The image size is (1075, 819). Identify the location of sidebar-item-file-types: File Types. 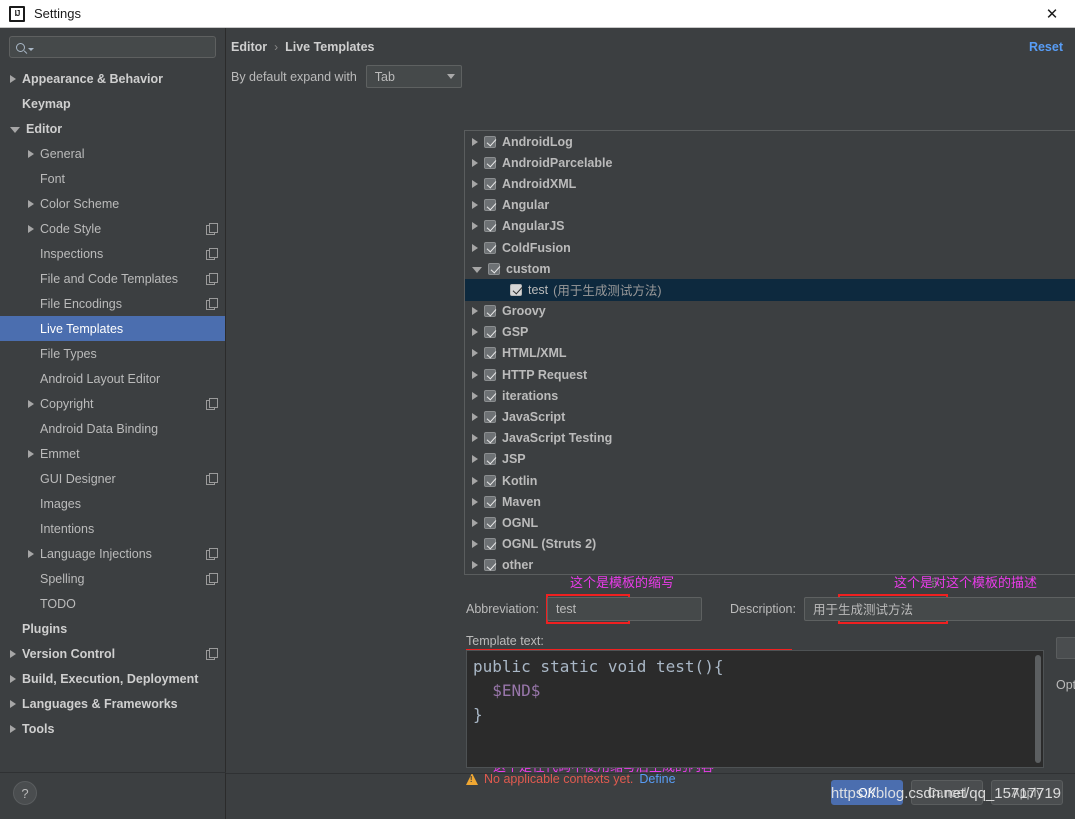
(112, 353).